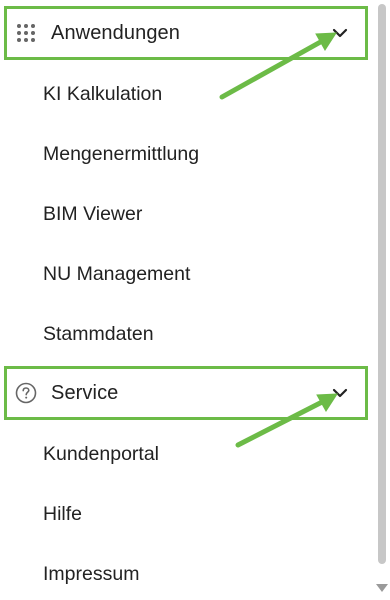  What do you see at coordinates (115, 32) in the screenshot?
I see `section-label-anwendungen: Anwendungen` at bounding box center [115, 32].